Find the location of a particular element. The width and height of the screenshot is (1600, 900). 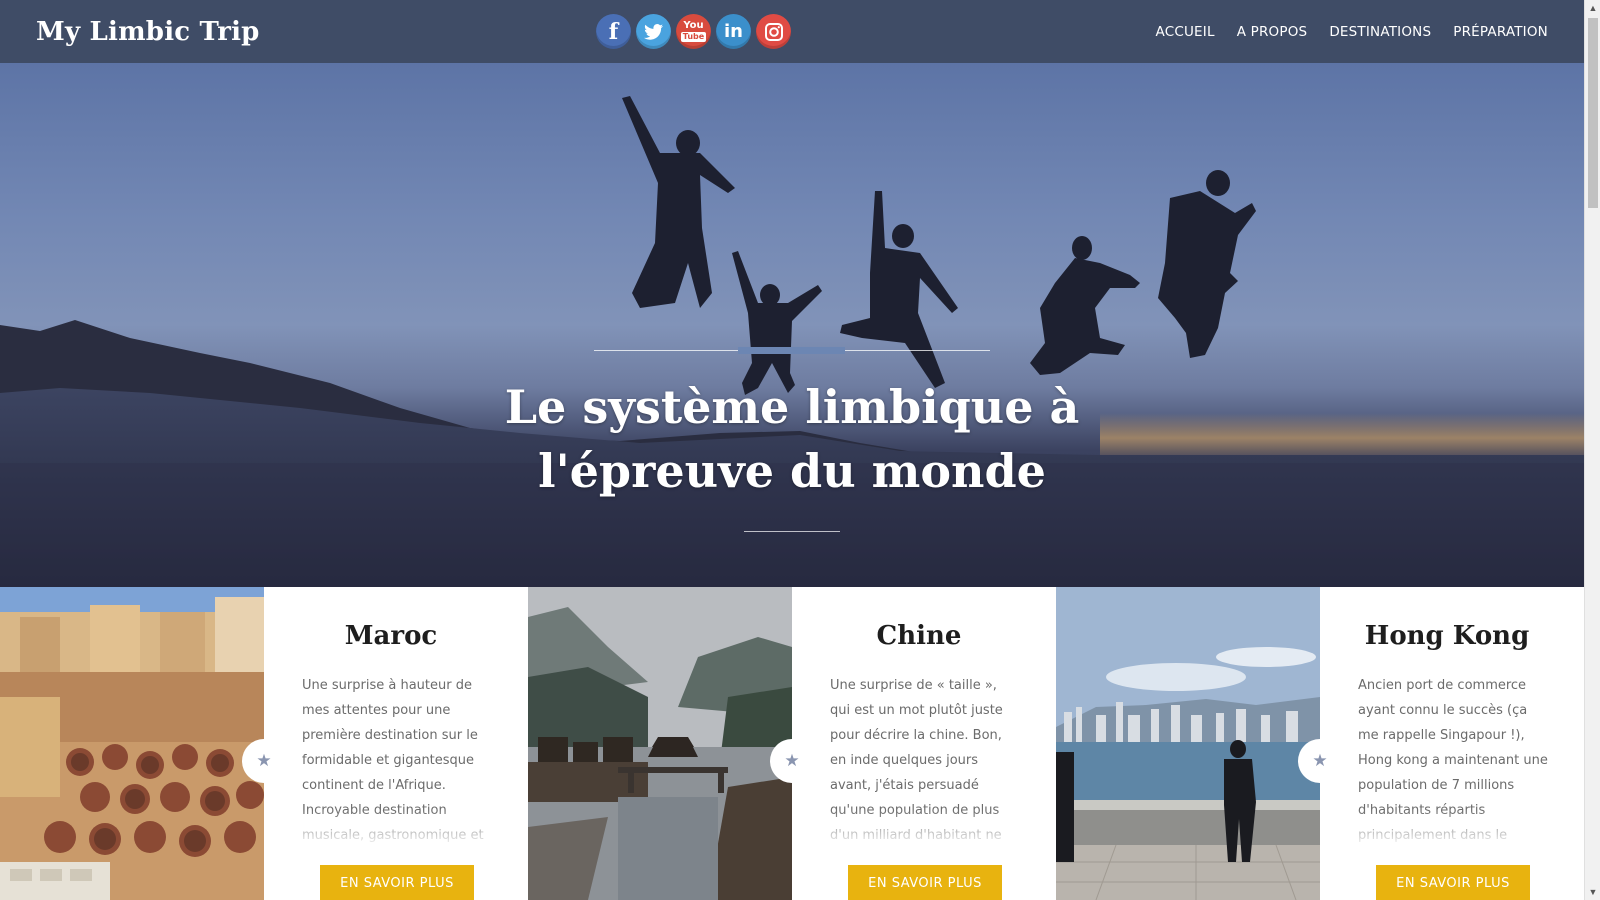

nav-destinations: DESTINATIONS is located at coordinates (1380, 32).